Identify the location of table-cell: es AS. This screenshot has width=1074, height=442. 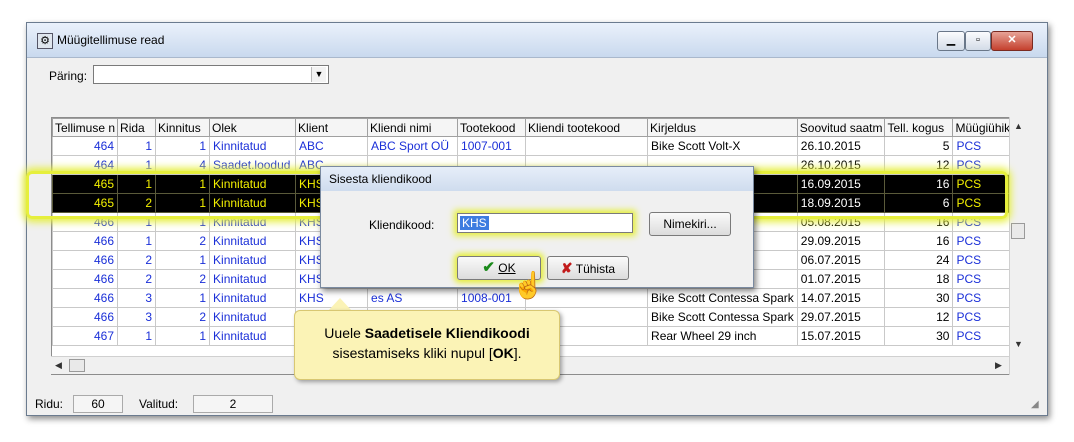
(413, 298).